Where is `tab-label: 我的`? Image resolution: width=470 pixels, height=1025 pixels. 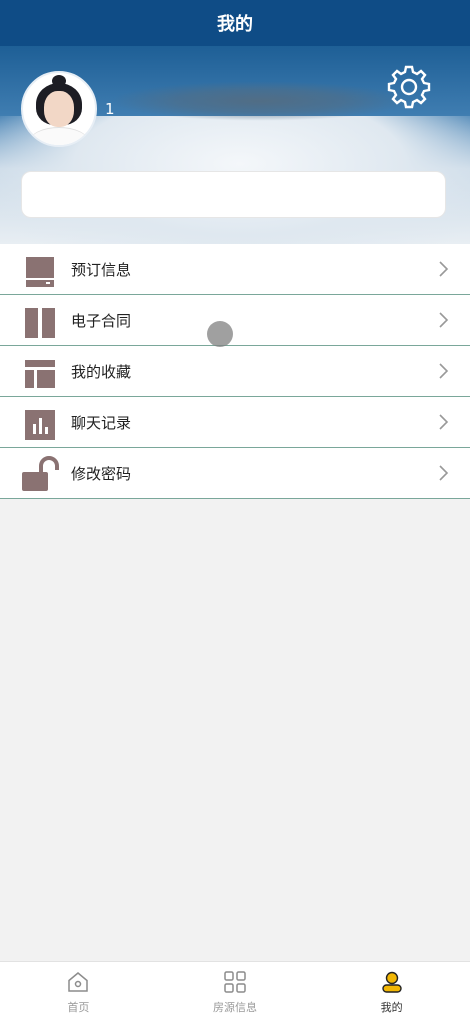 tab-label: 我的 is located at coordinates (391, 1007).